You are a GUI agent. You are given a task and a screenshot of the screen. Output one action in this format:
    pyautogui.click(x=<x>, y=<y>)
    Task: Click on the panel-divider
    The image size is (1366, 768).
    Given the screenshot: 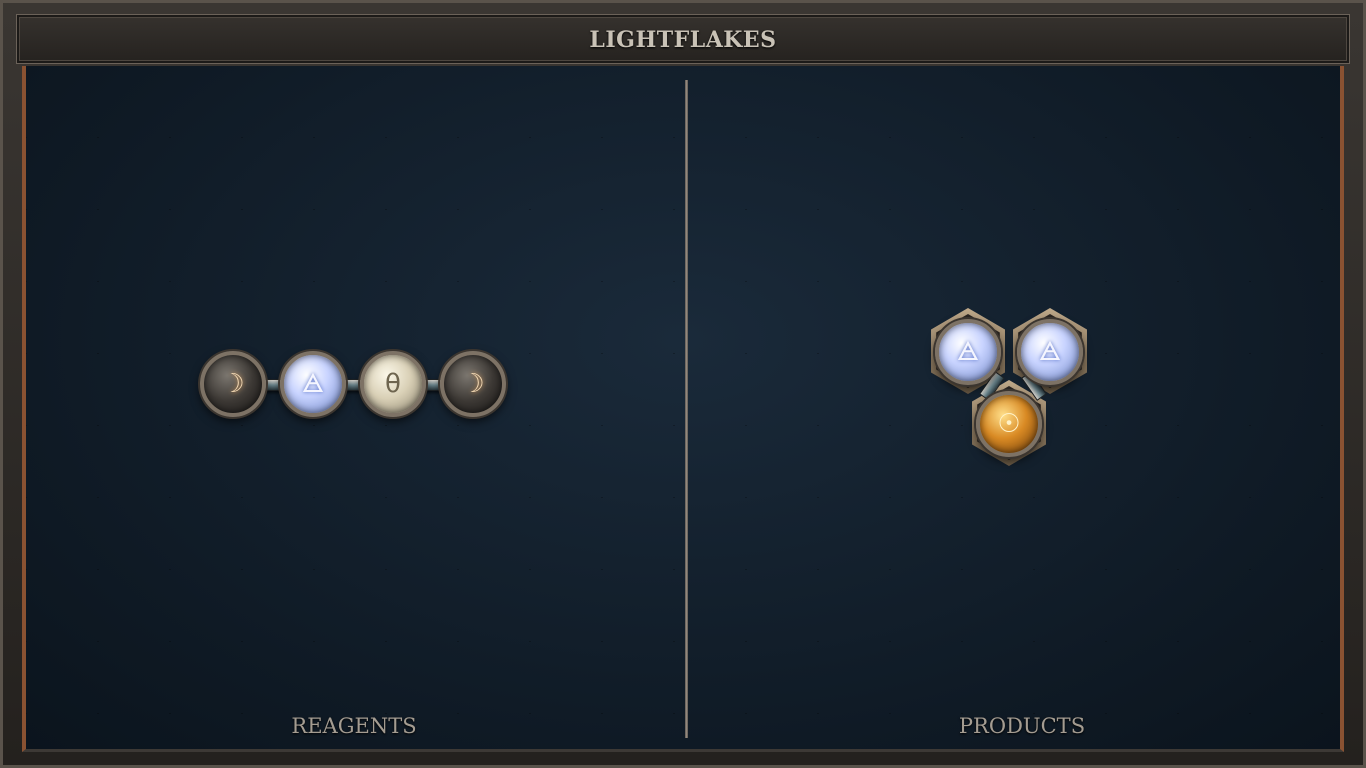 What is the action you would take?
    pyautogui.click(x=686, y=409)
    